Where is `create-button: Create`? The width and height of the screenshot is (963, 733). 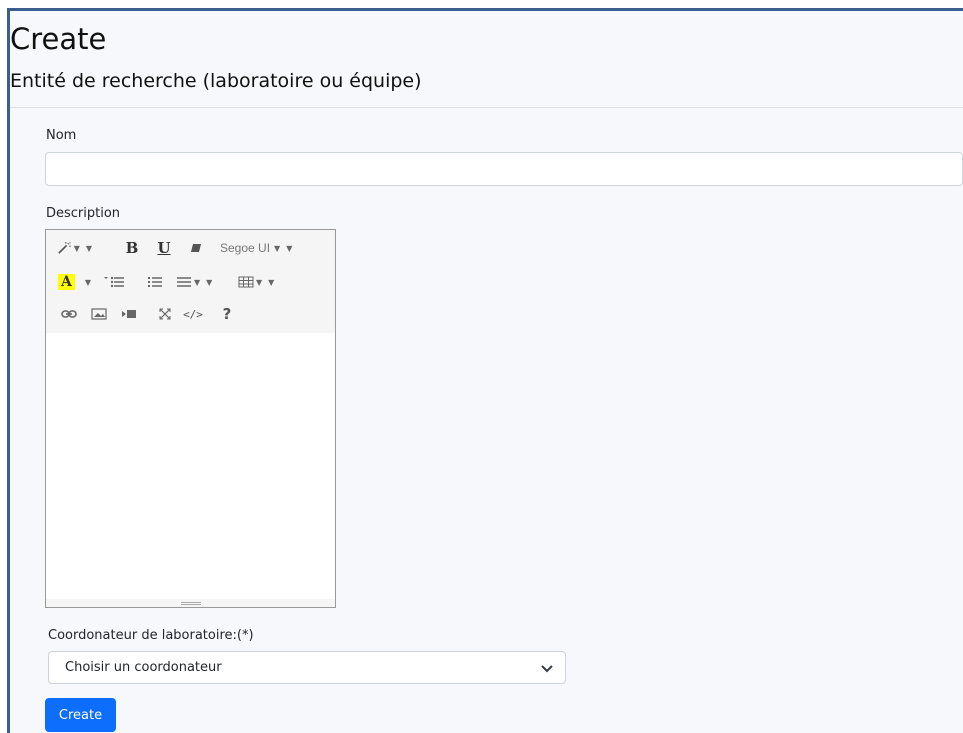
create-button: Create is located at coordinates (80, 715).